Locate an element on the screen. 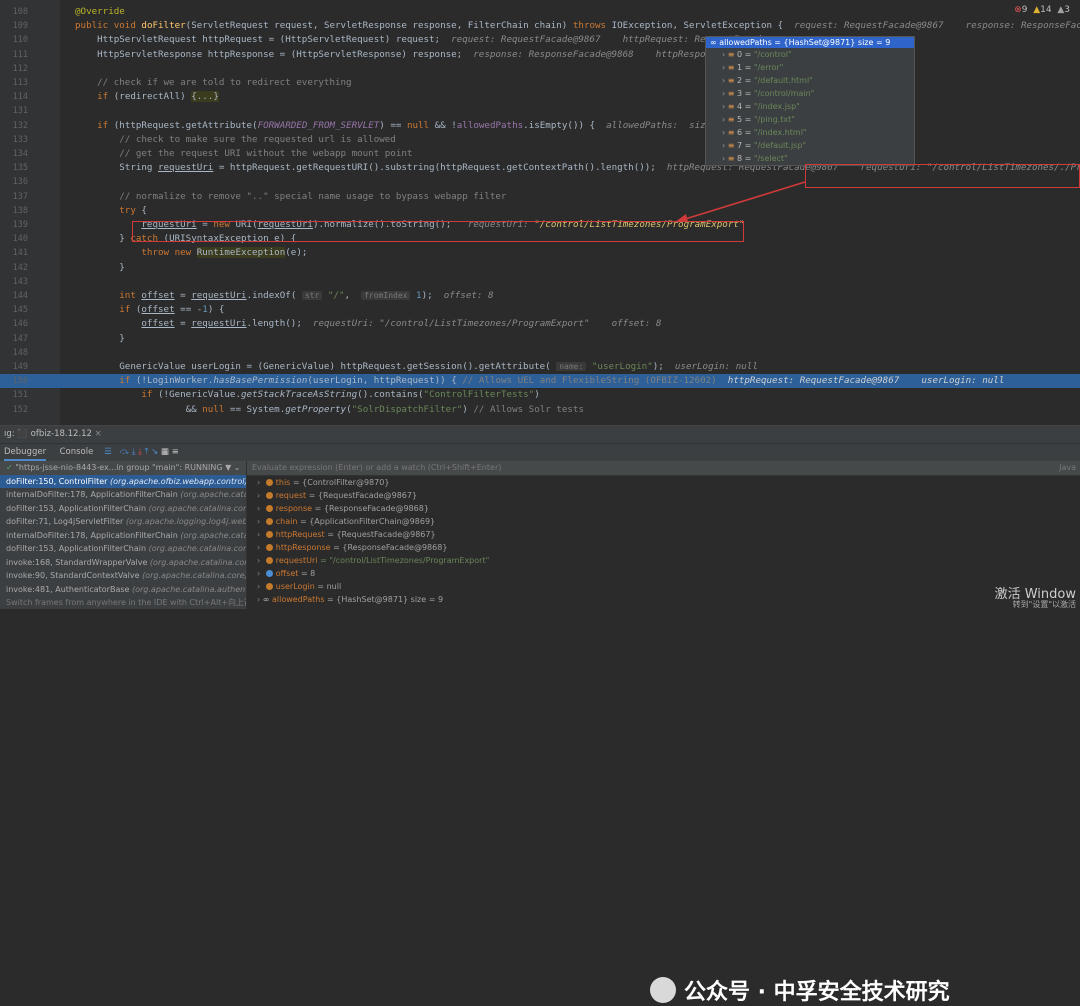 This screenshot has height=1006, width=1080. tab-console: Console is located at coordinates (77, 452).